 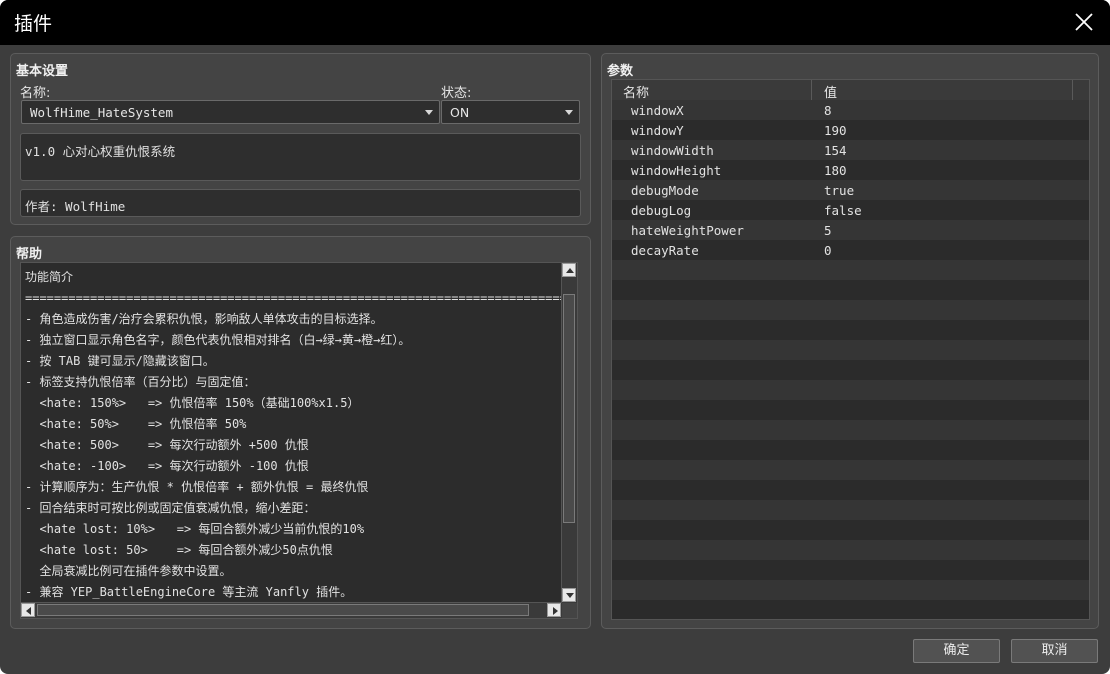 What do you see at coordinates (197, 487) in the screenshot?
I see `help-line: - 计算顺序为：生产仇恨 * 仇恨倍率 + 额外仇恨 = 最终仇恨` at bounding box center [197, 487].